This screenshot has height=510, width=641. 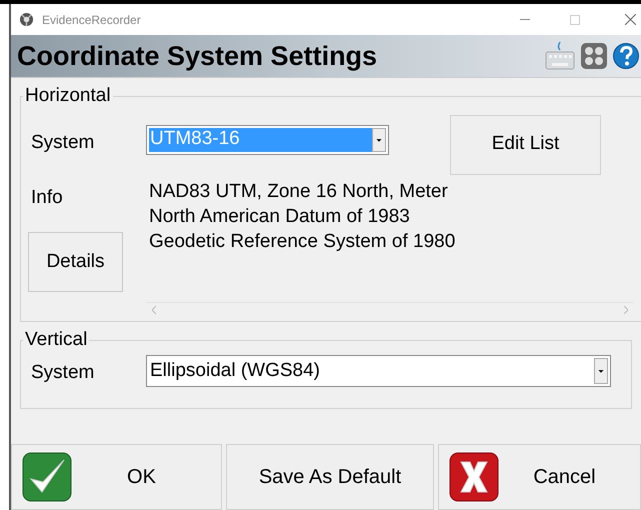 I want to click on keyboard-icon, so click(x=560, y=56).